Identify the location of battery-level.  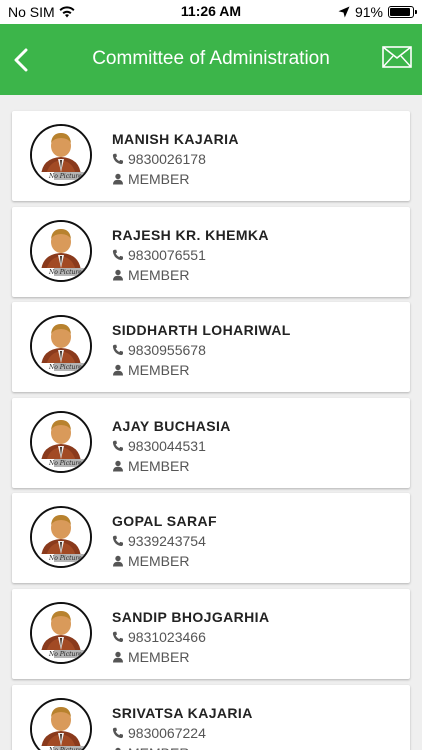
(400, 12).